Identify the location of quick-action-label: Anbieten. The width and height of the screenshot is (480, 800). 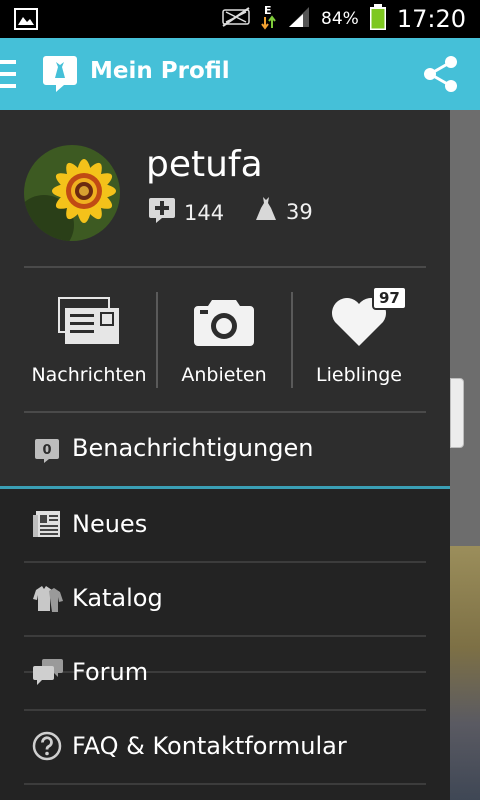
(224, 375).